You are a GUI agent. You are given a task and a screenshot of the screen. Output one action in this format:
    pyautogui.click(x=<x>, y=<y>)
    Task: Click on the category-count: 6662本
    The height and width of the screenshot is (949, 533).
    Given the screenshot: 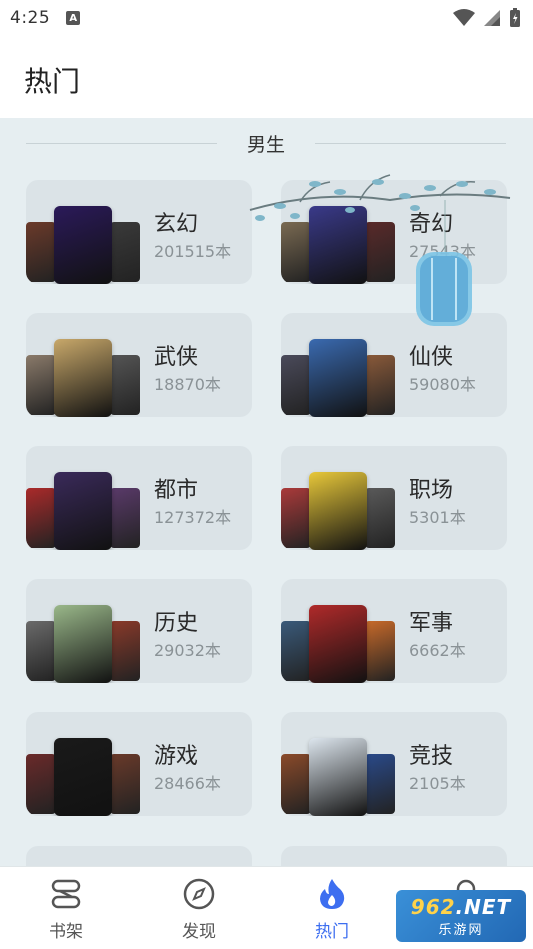 What is the action you would take?
    pyautogui.click(x=437, y=650)
    